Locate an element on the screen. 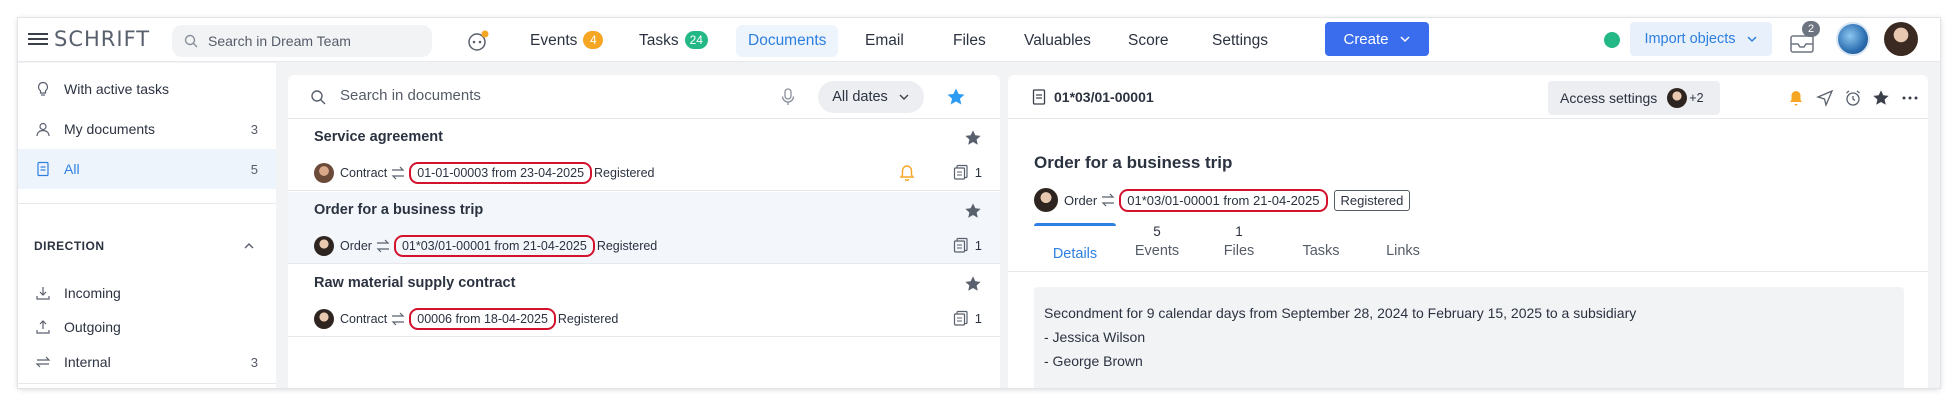  upload-icon is located at coordinates (43, 327).